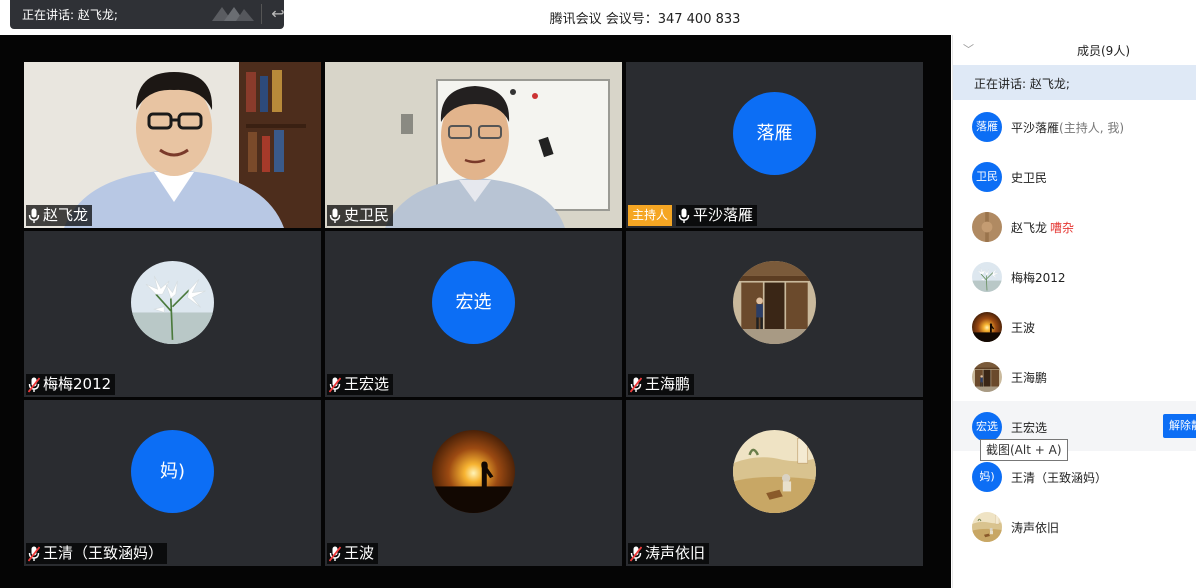 This screenshot has height=588, width=1196. What do you see at coordinates (598, 17) in the screenshot?
I see `title-bar: 腾讯会议 会议号：347 400 833 正在讲话: 赵飞龙; ↩` at bounding box center [598, 17].